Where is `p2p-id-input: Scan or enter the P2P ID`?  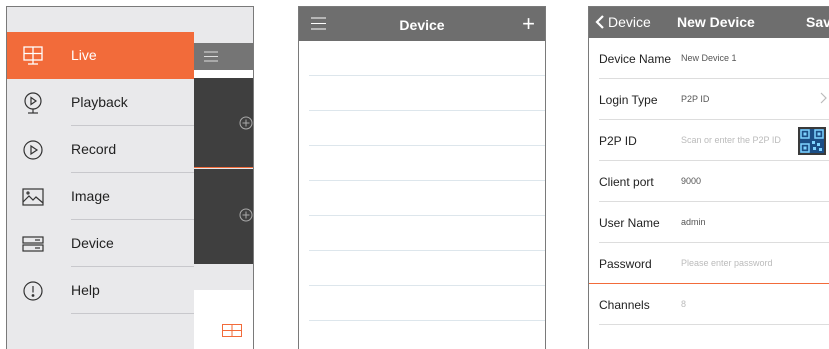 p2p-id-input: Scan or enter the P2P ID is located at coordinates (731, 140).